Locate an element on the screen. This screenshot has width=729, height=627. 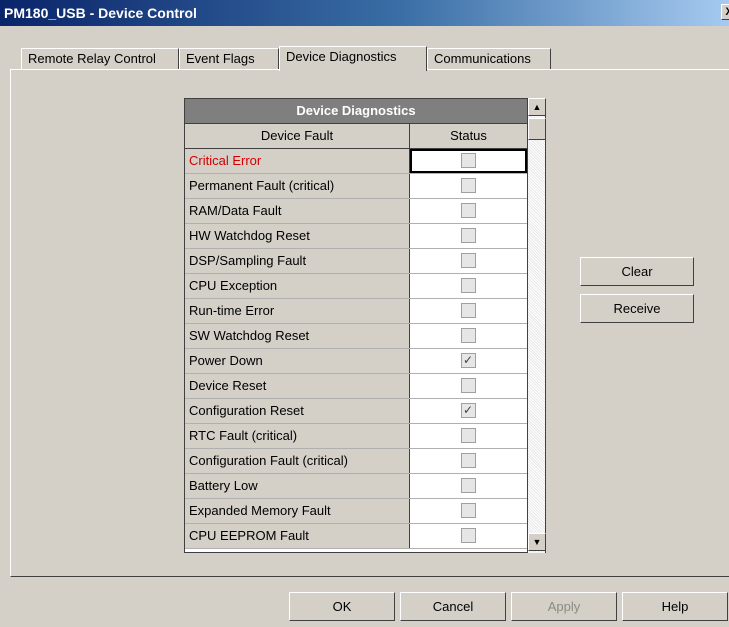
clear-button: Clear is located at coordinates (637, 271).